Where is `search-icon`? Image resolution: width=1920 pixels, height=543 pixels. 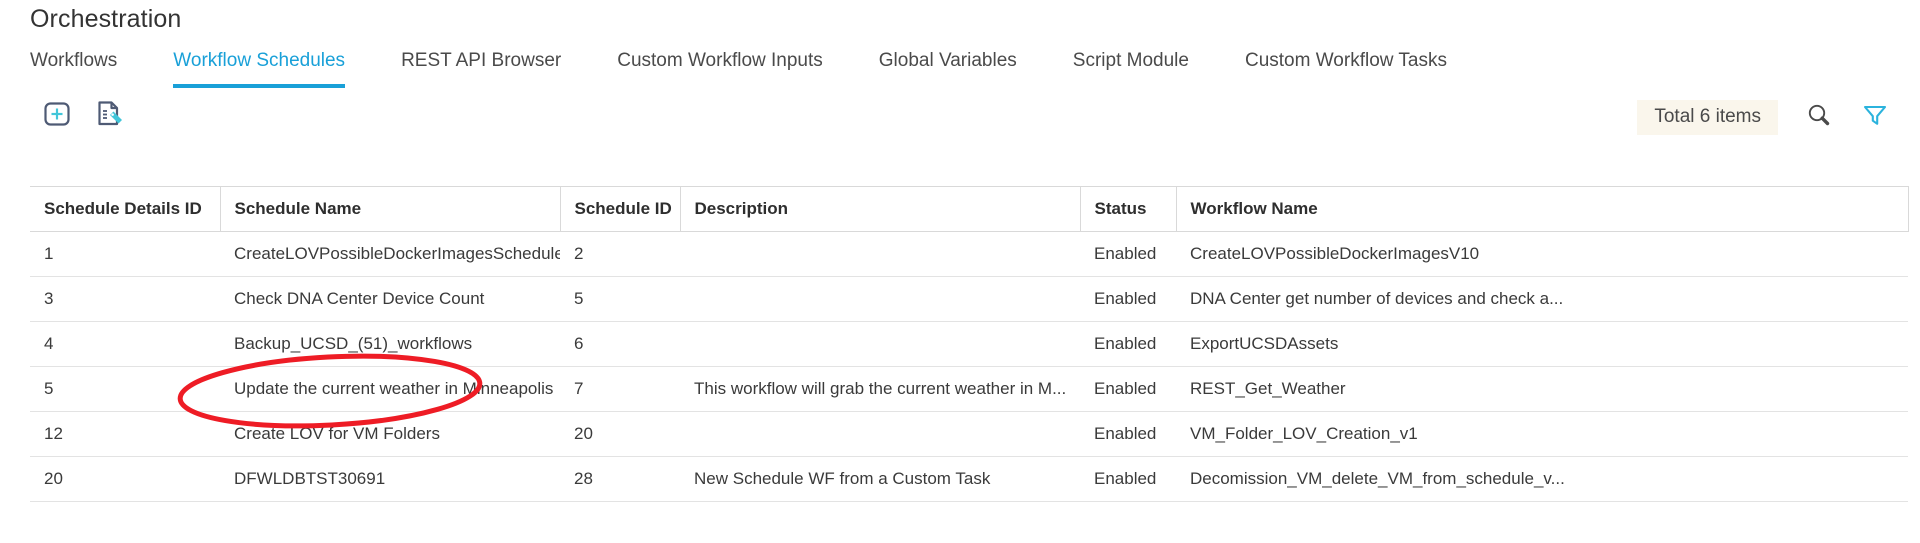
search-icon is located at coordinates (1819, 117).